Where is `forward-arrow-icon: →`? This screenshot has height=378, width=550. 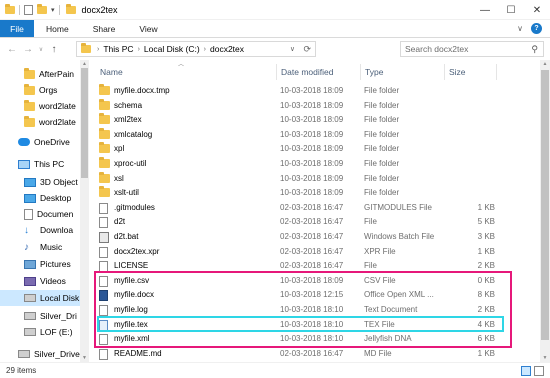
forward-arrow-icon: → is located at coordinates (28, 49).